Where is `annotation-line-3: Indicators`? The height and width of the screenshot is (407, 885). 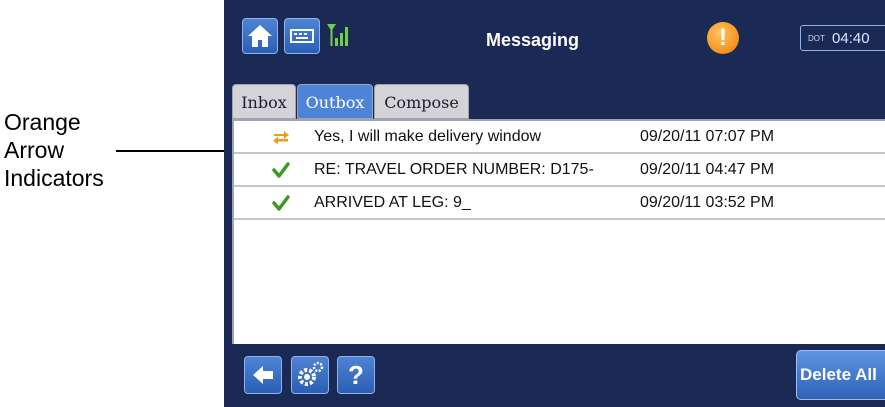 annotation-line-3: Indicators is located at coordinates (54, 178).